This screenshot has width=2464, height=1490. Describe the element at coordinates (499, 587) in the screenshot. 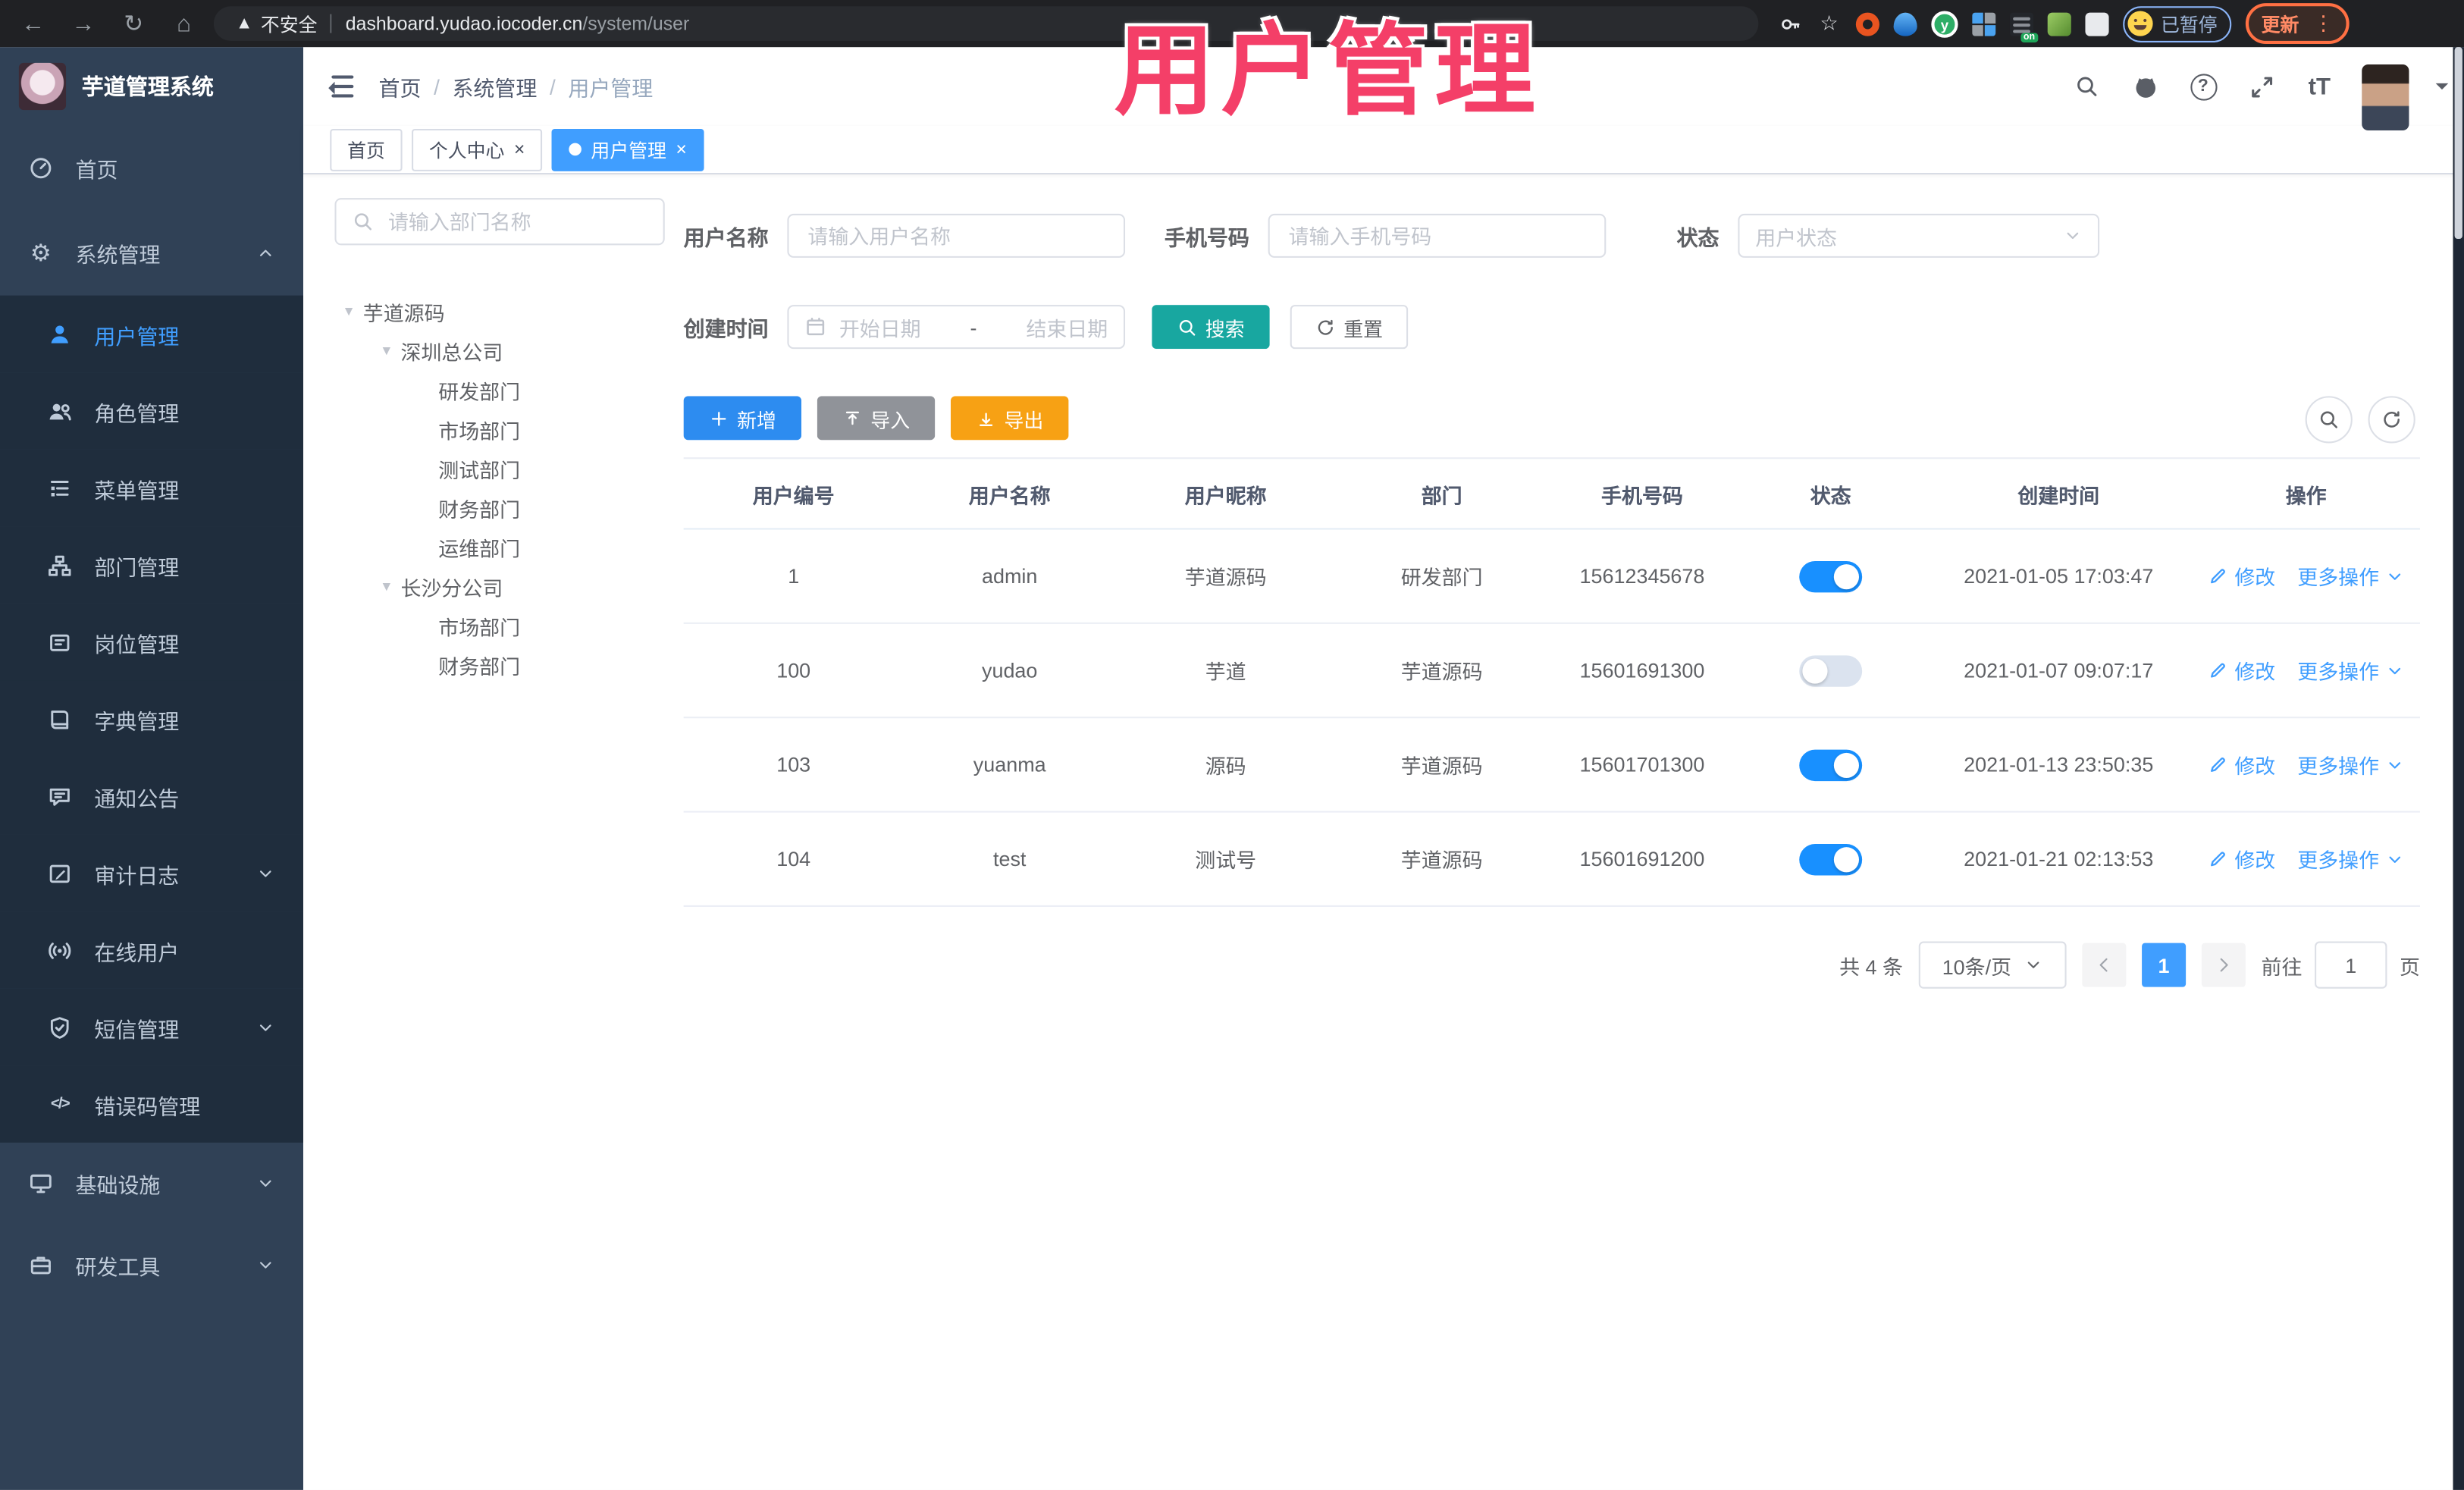

I see `tree-node: ▾ 长沙分公司` at that location.